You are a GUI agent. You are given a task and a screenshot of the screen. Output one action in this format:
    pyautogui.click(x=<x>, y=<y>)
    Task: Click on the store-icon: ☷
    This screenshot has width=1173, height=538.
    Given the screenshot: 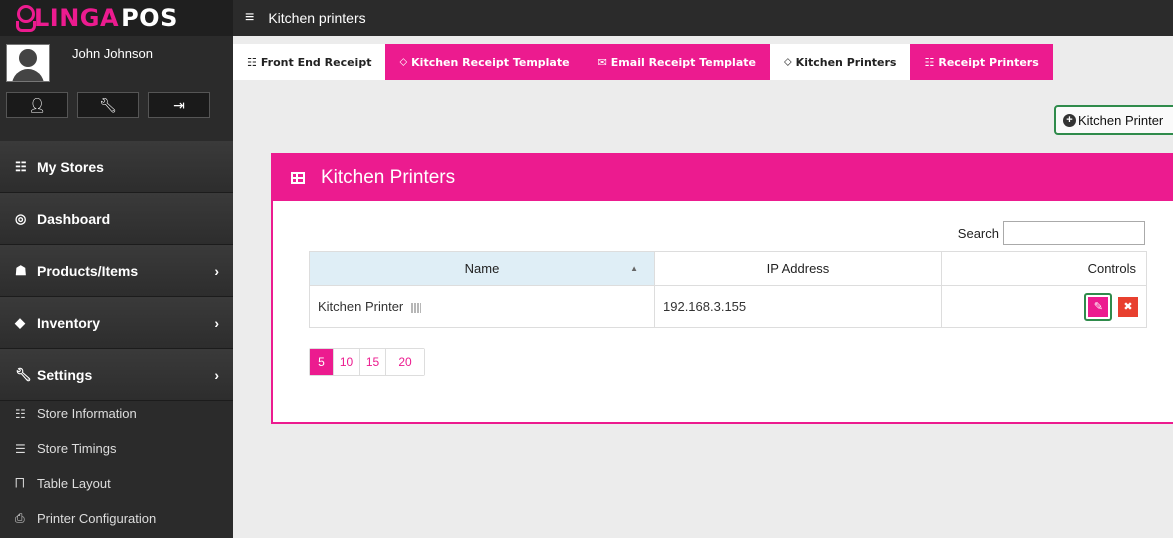 What is the action you would take?
    pyautogui.click(x=21, y=166)
    